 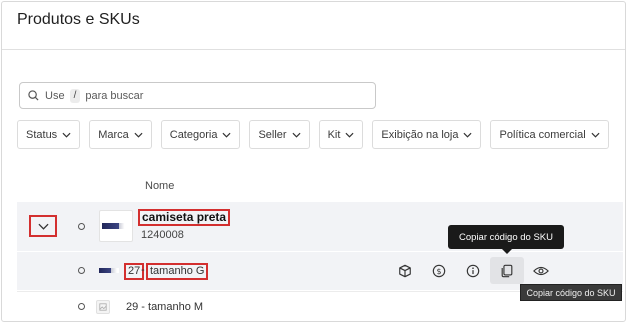 I want to click on filter-label: Status, so click(x=42, y=134).